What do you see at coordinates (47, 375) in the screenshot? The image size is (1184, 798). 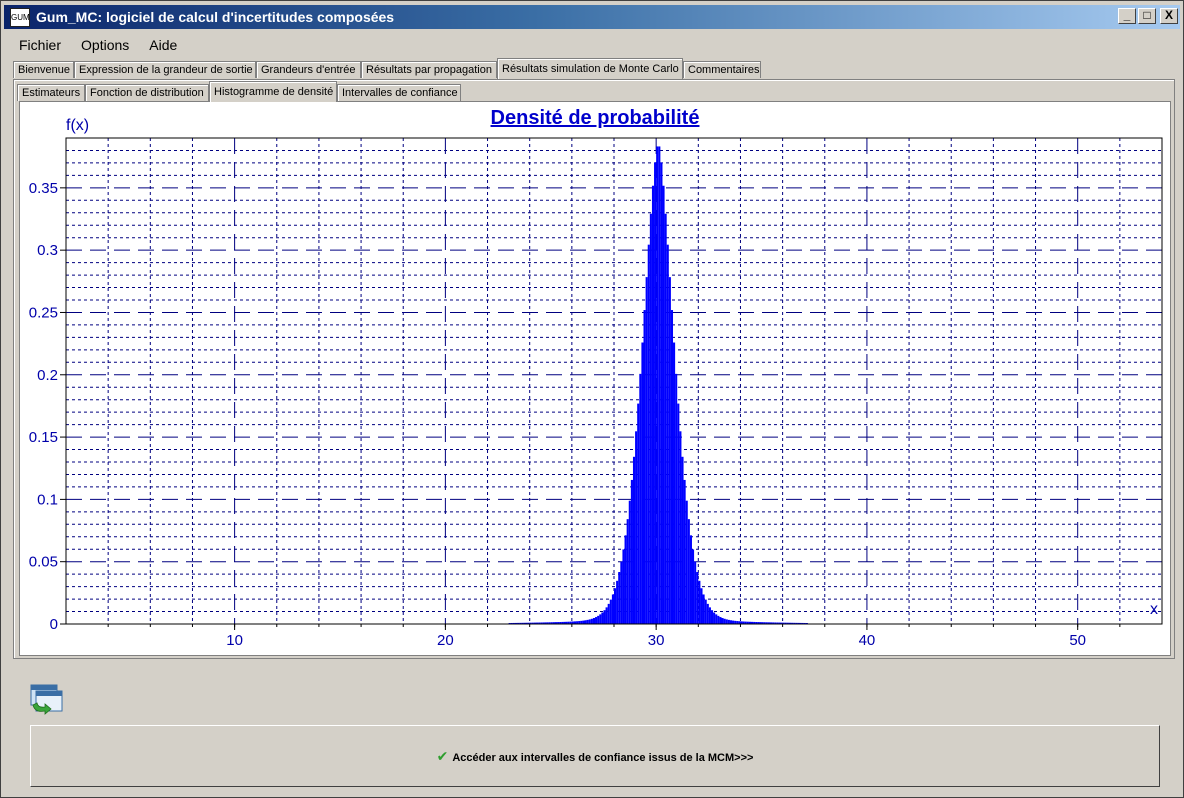 I see `y-tick-label: 0.2` at bounding box center [47, 375].